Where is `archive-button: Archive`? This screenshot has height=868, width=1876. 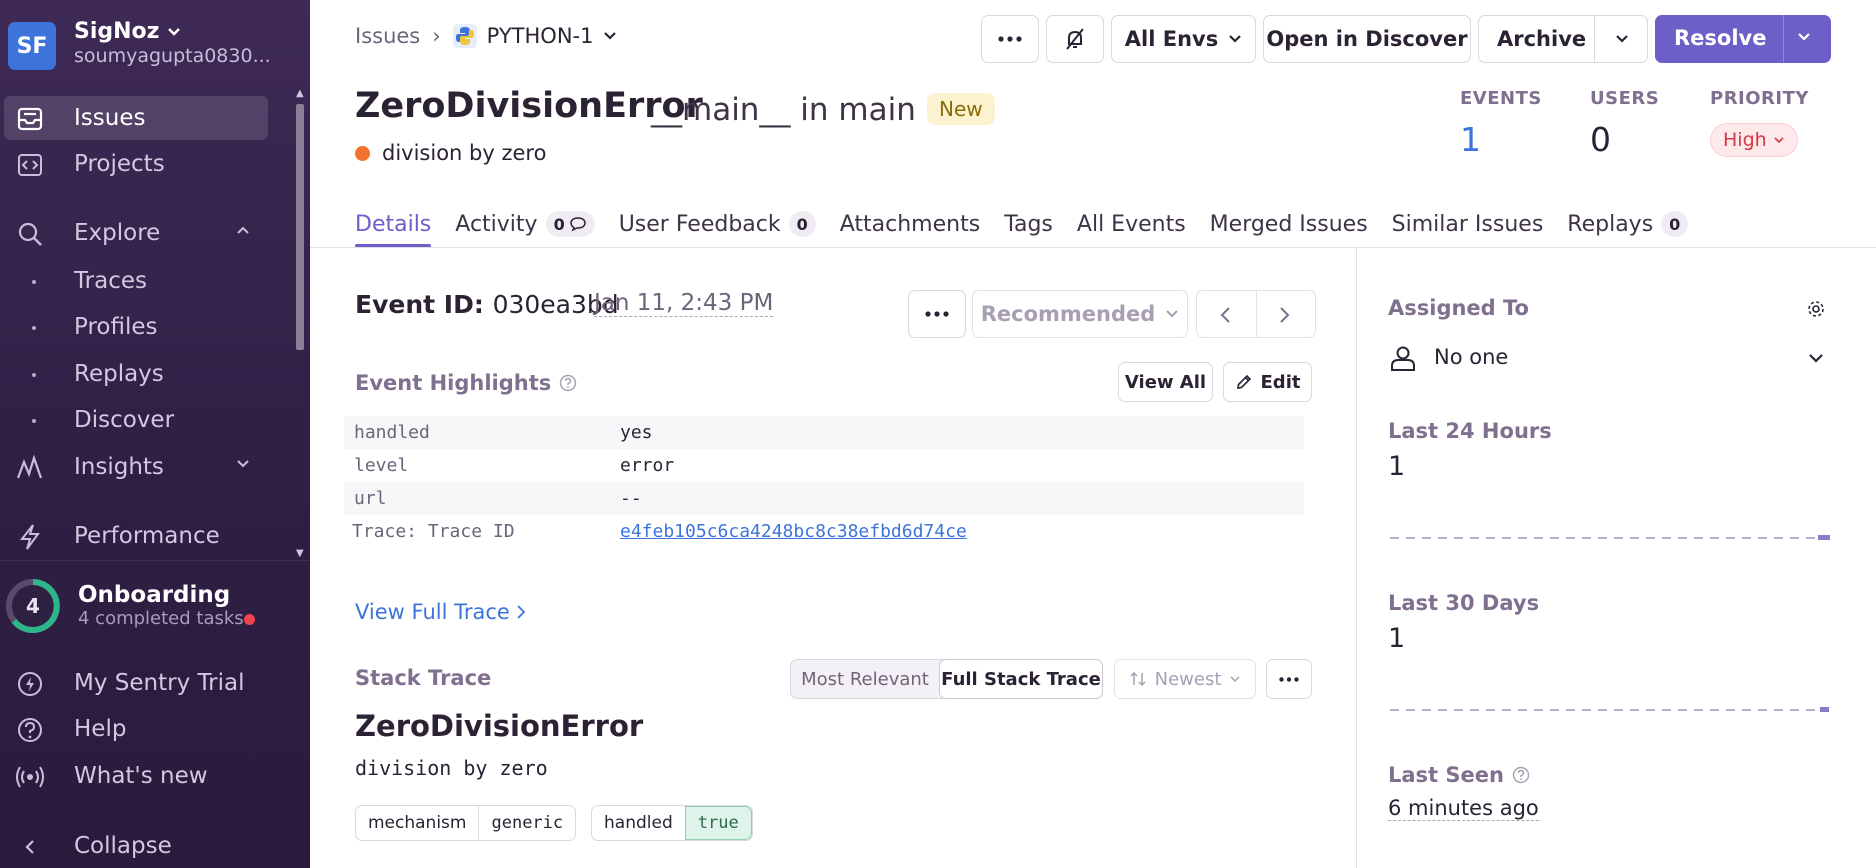 archive-button: Archive is located at coordinates (1541, 39).